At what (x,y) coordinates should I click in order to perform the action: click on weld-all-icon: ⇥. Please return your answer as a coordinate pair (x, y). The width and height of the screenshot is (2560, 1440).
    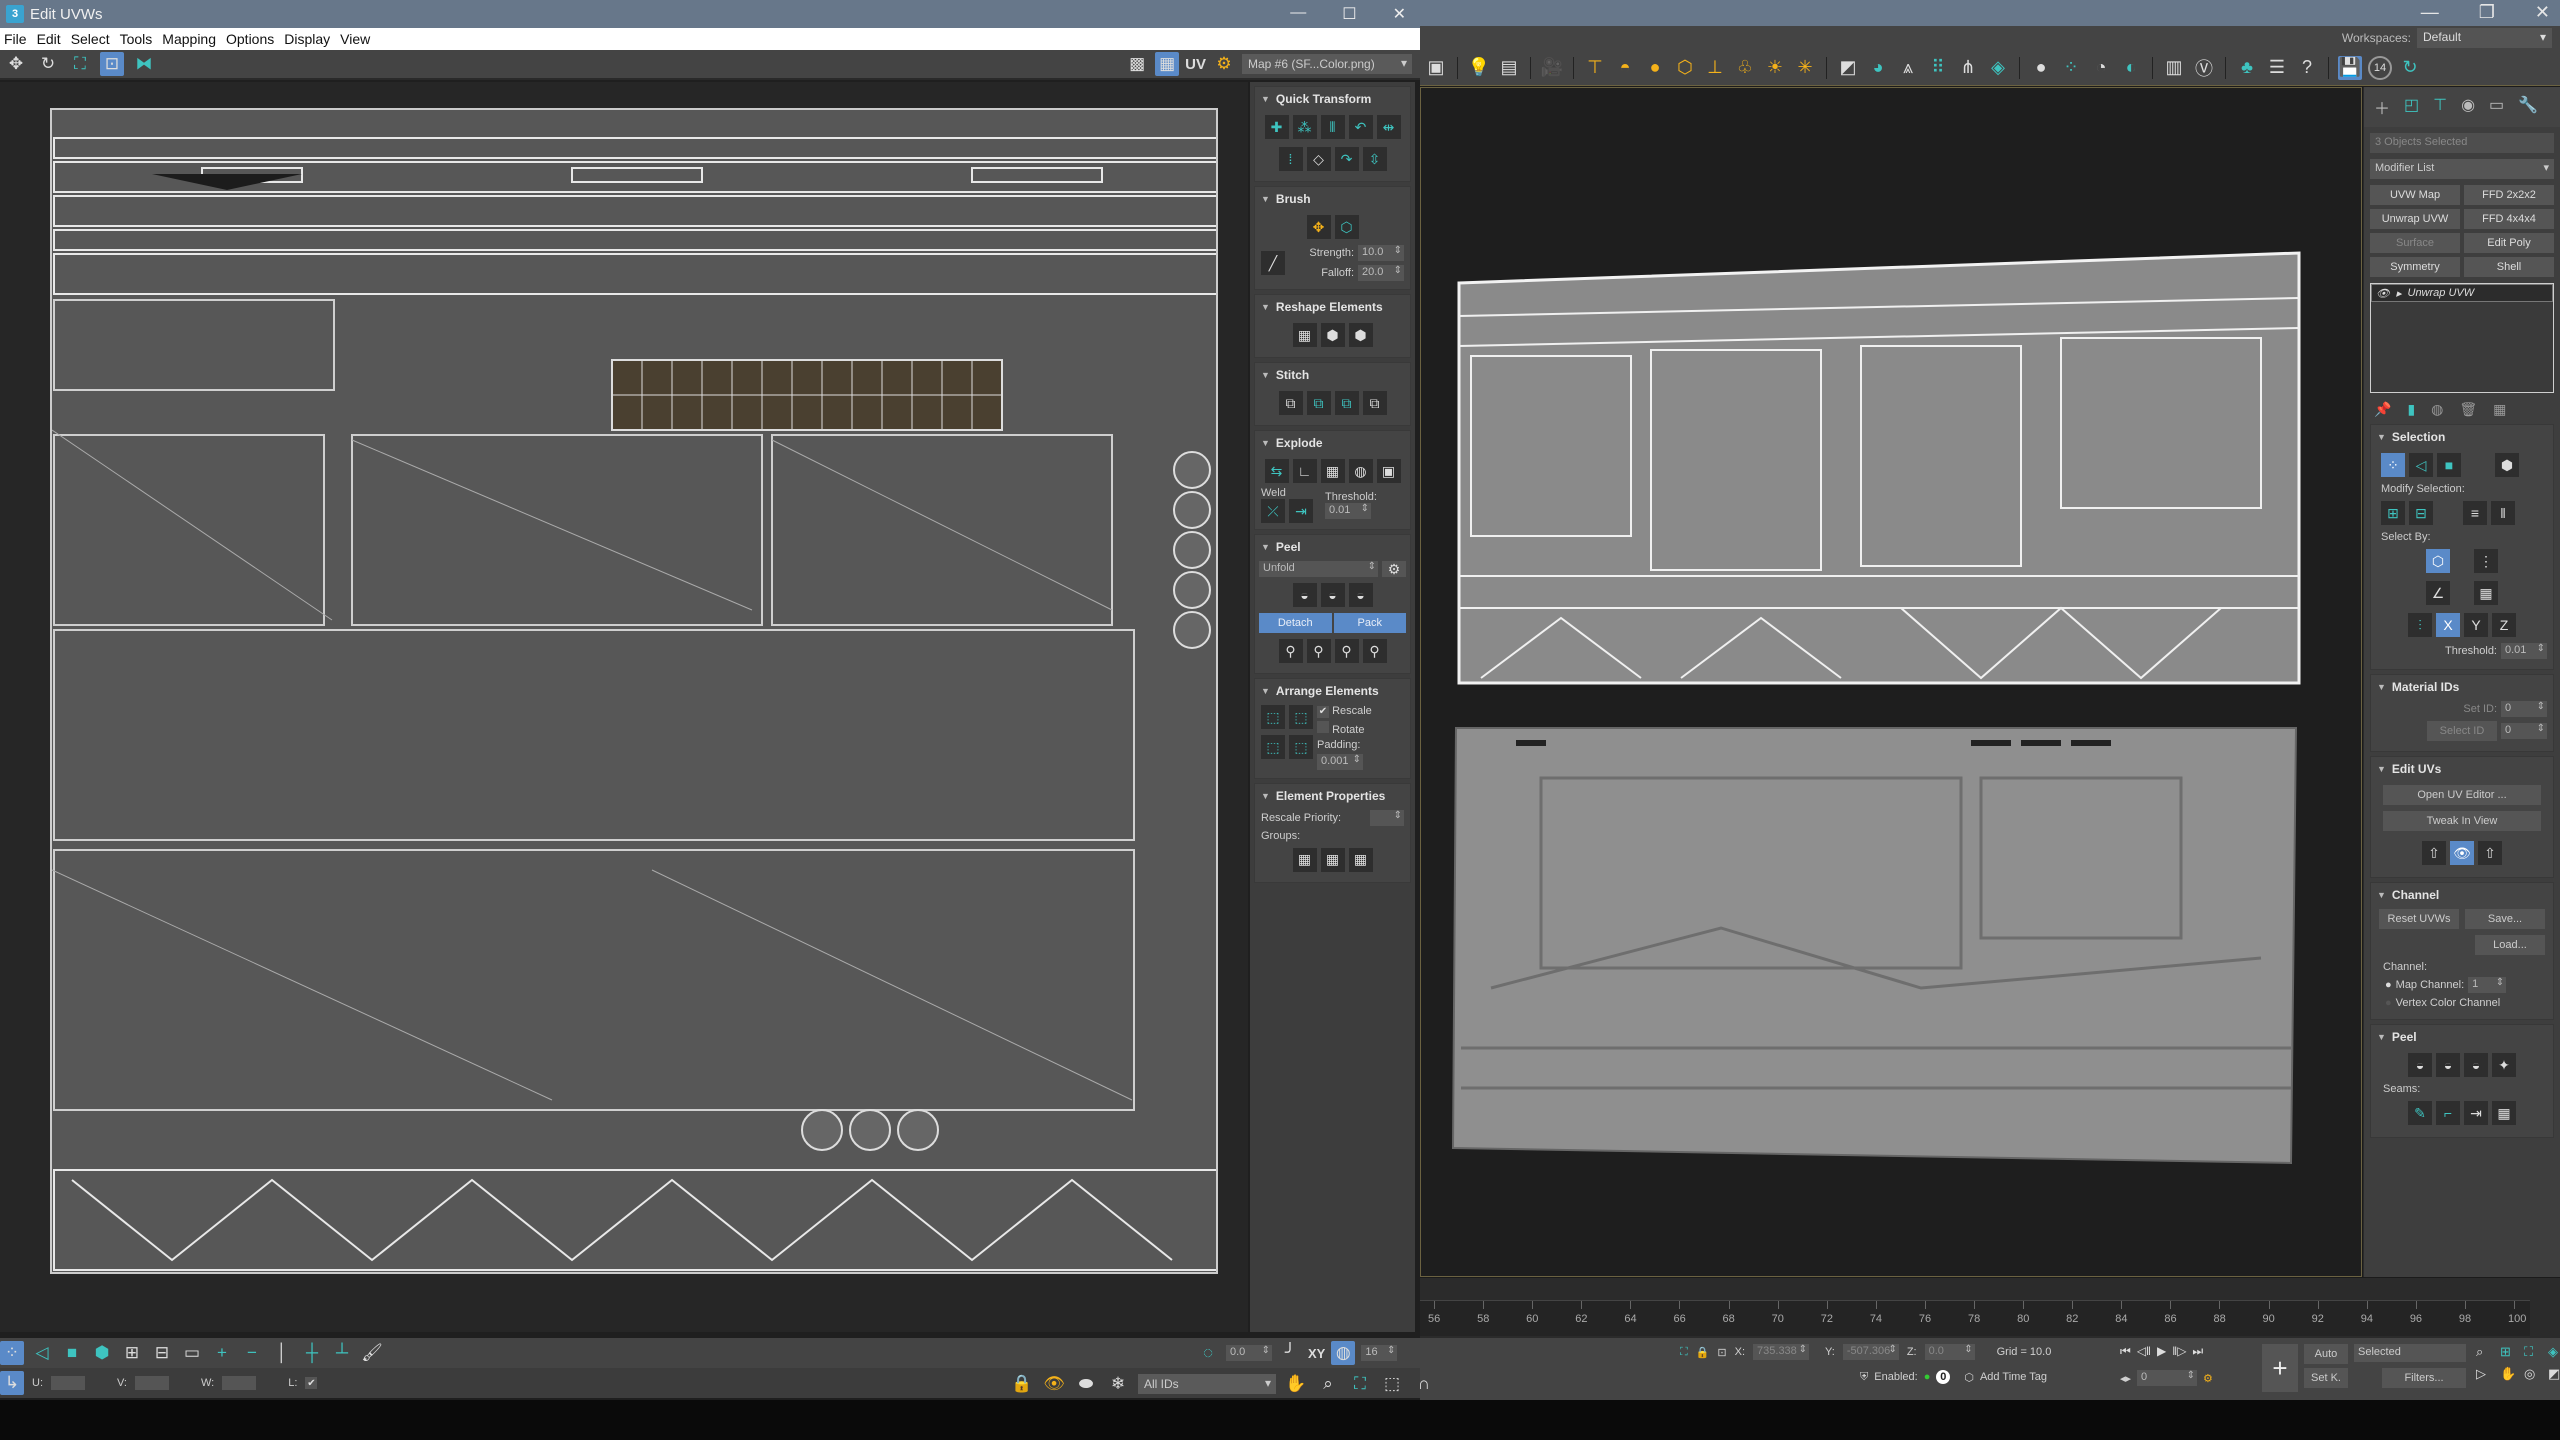
    Looking at the image, I should click on (1301, 511).